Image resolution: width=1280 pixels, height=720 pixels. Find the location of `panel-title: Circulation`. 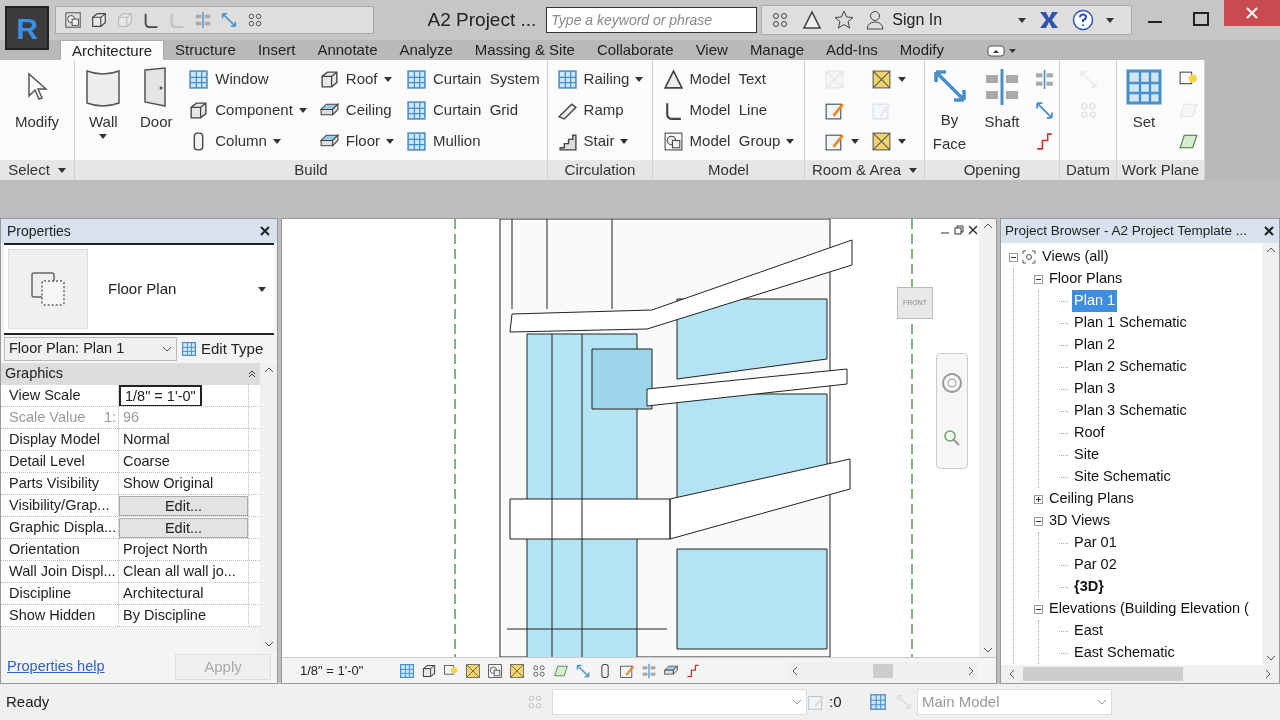

panel-title: Circulation is located at coordinates (600, 170).